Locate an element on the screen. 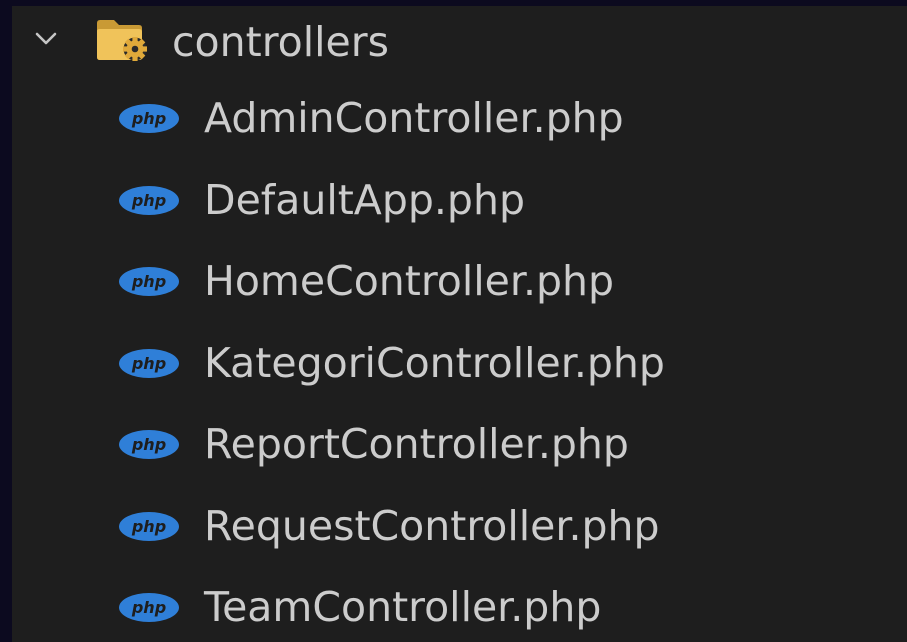  file-label: HomeController.php is located at coordinates (409, 281).